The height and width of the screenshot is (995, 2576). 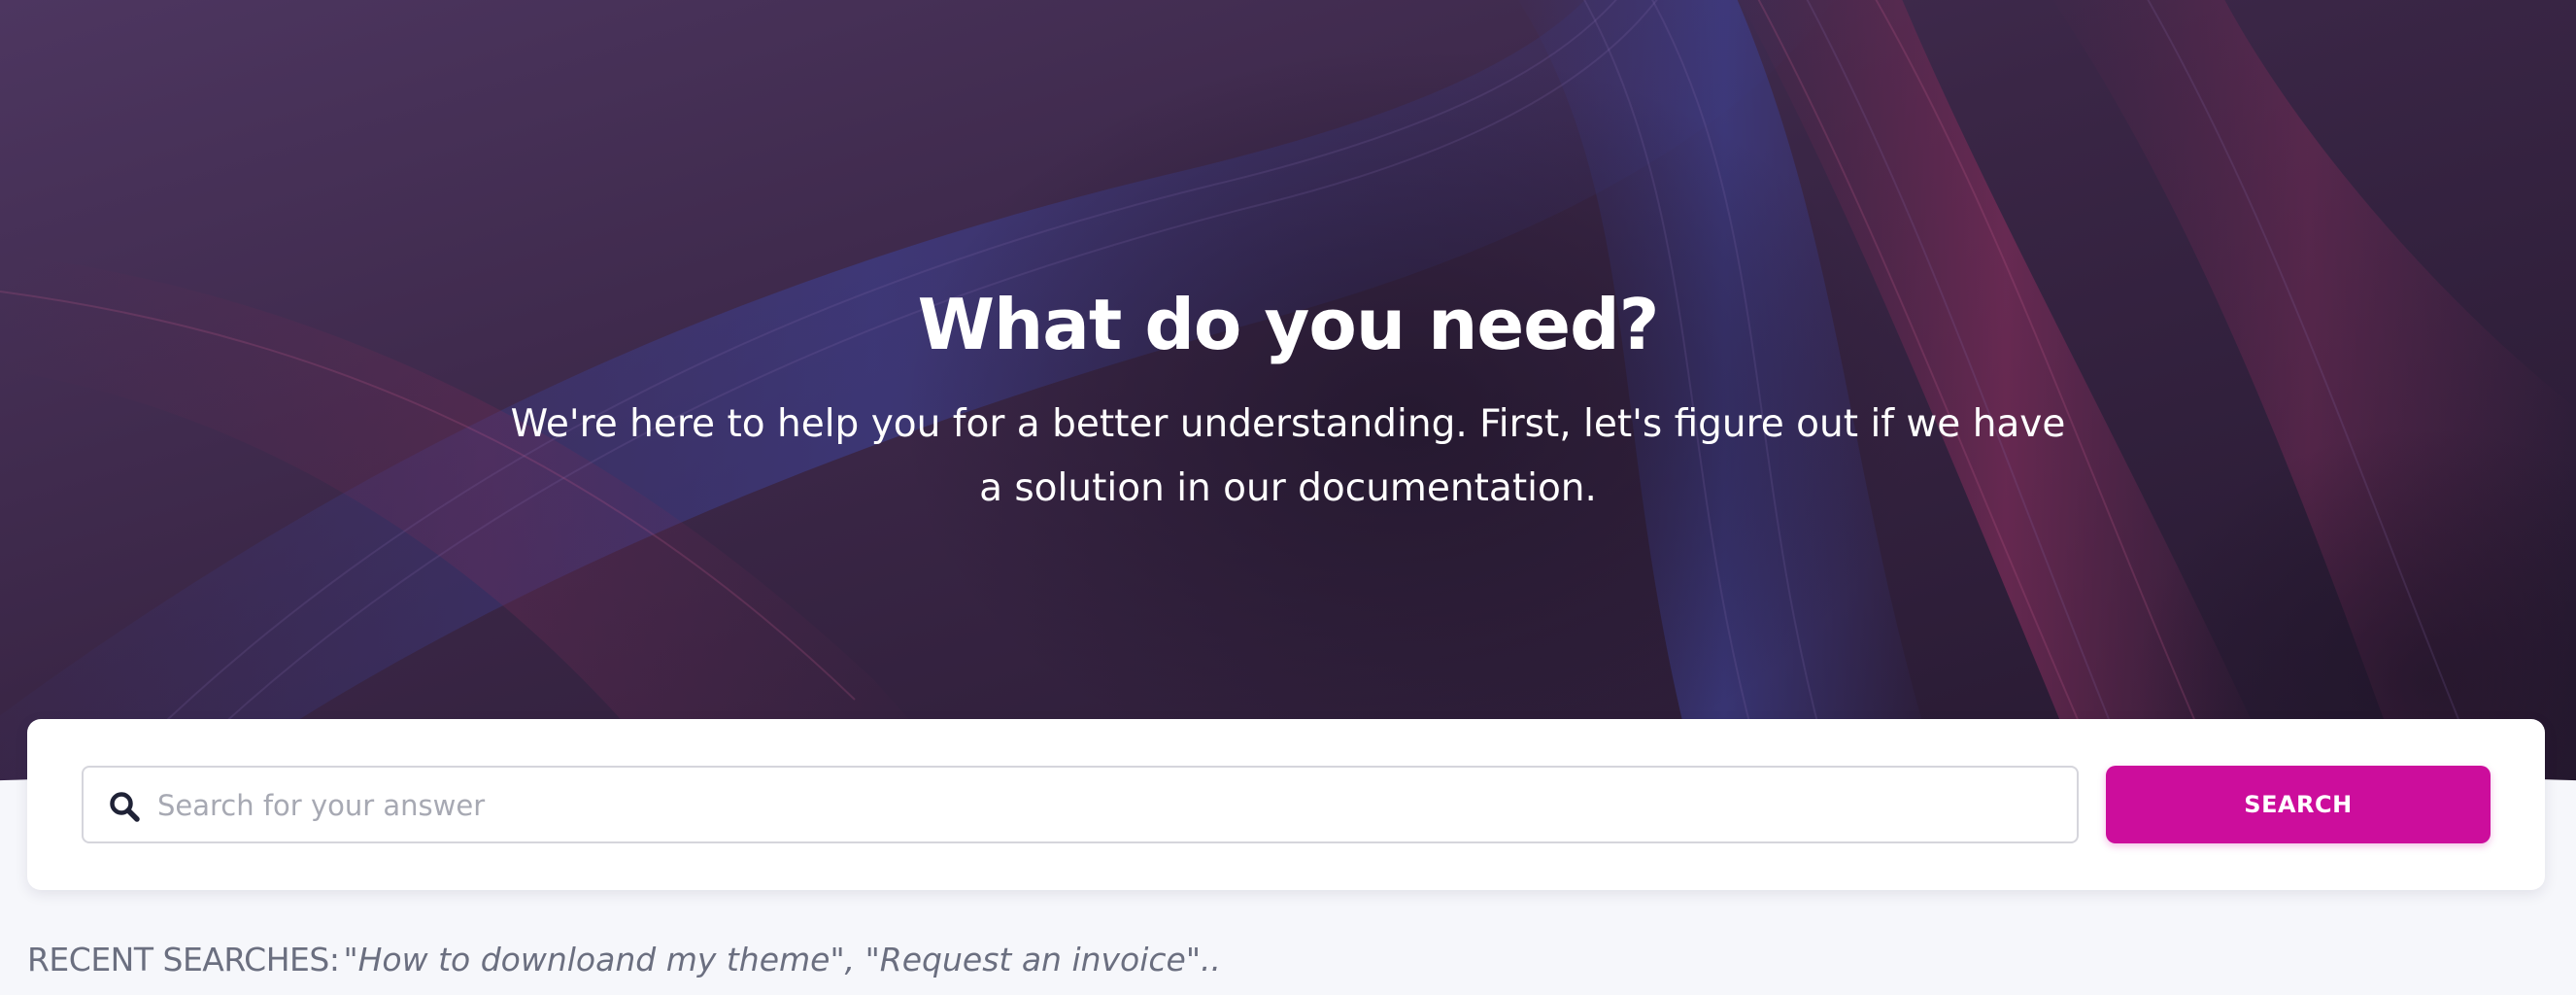 I want to click on search-field, so click(x=1080, y=804).